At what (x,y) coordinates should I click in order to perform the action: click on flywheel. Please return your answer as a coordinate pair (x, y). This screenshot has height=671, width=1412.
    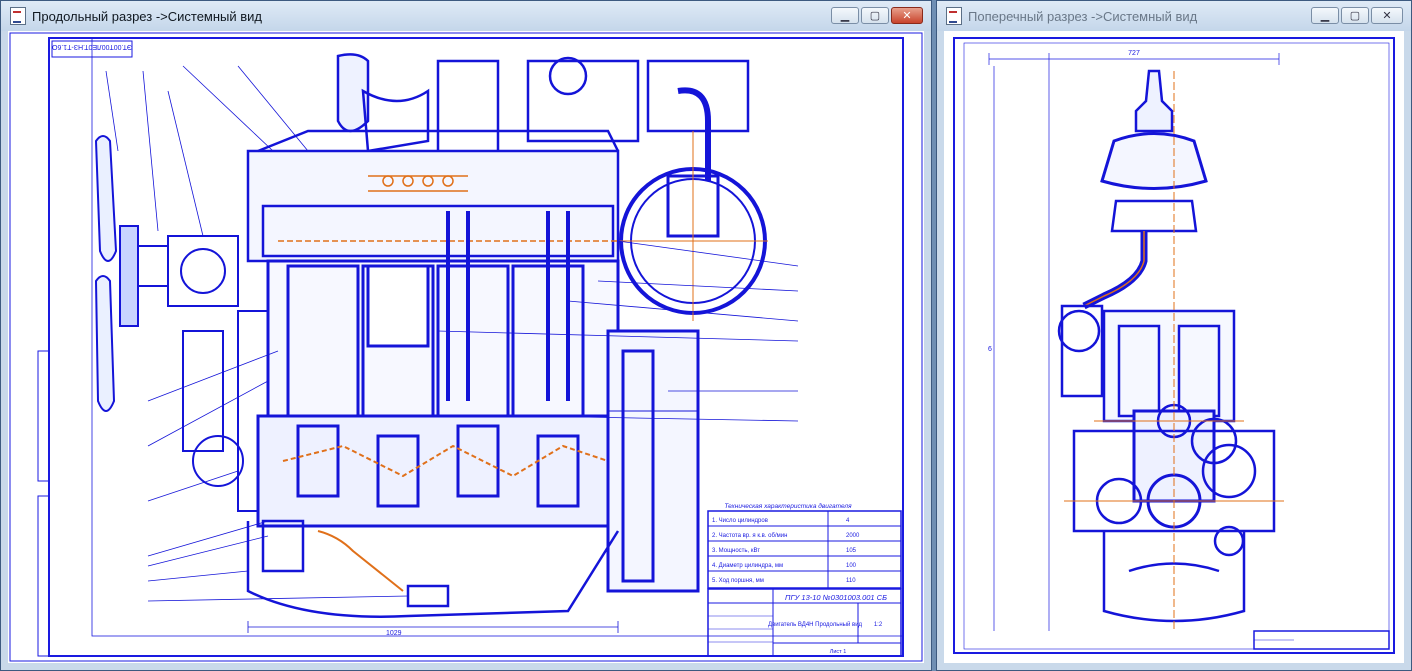
    Looking at the image, I should click on (653, 461).